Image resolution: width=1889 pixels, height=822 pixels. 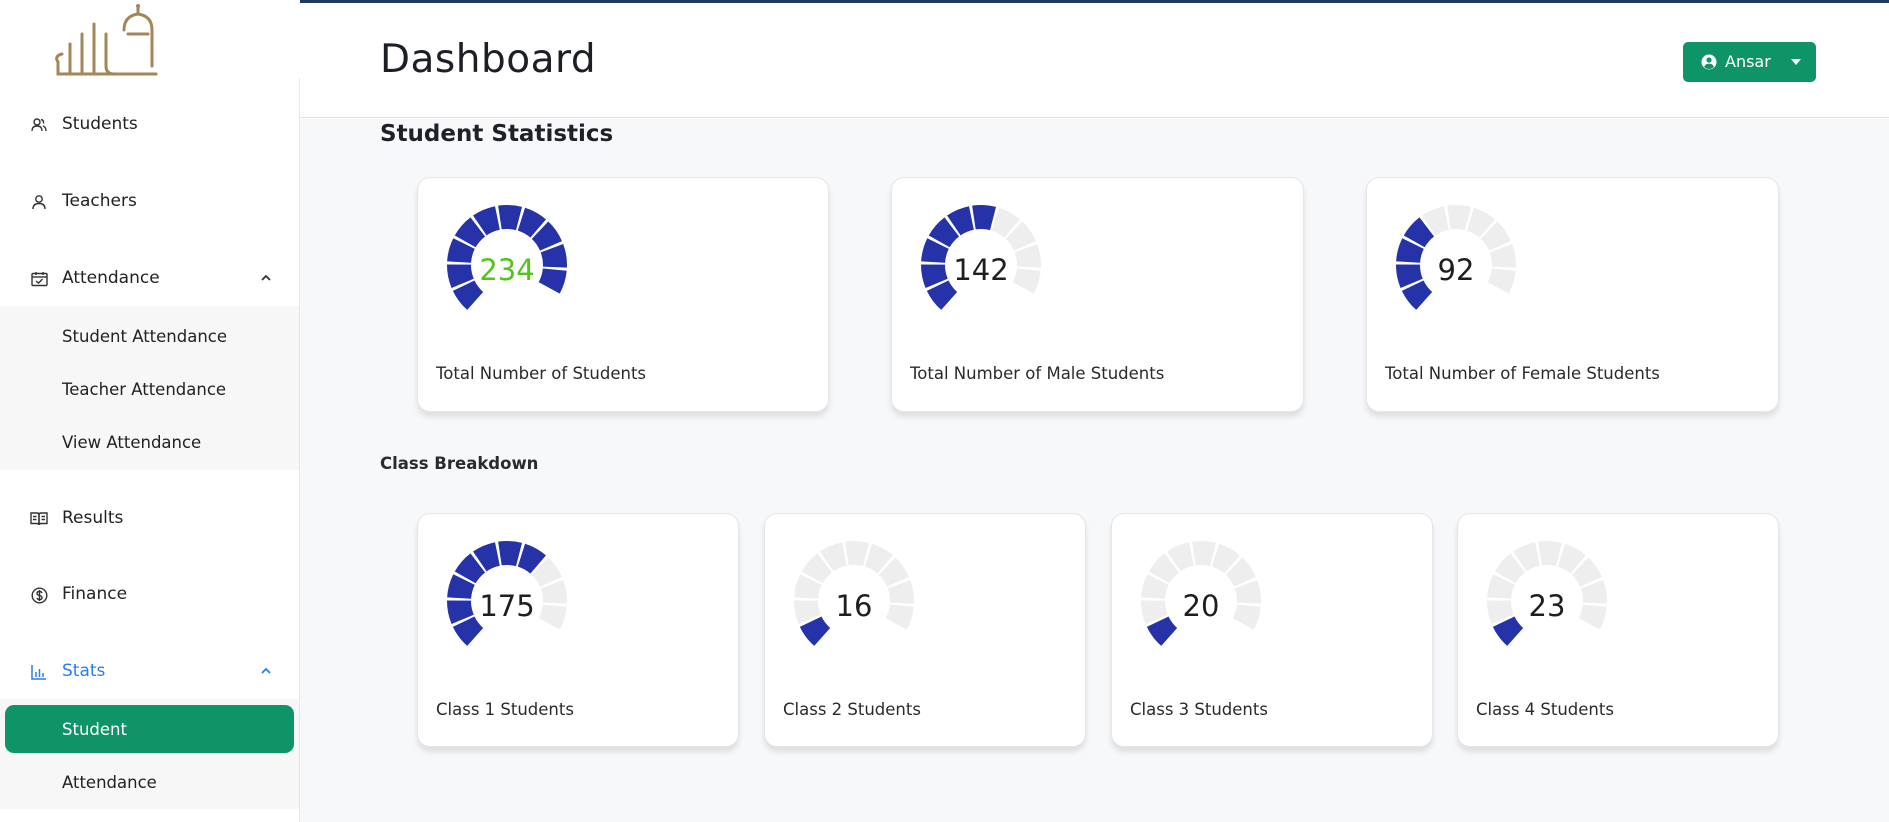 I want to click on submenu-item-student-stats: Student, so click(x=150, y=729).